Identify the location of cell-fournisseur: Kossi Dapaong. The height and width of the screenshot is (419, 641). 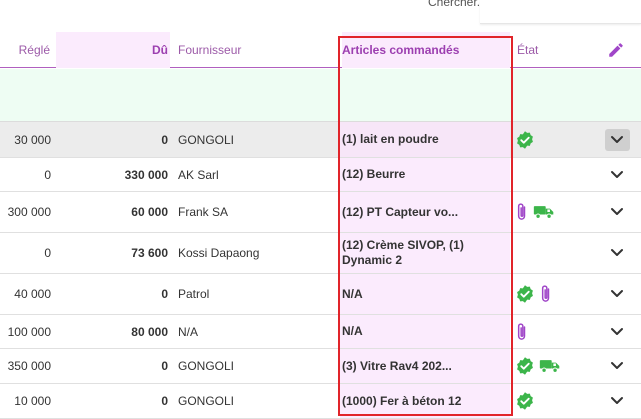
(219, 253).